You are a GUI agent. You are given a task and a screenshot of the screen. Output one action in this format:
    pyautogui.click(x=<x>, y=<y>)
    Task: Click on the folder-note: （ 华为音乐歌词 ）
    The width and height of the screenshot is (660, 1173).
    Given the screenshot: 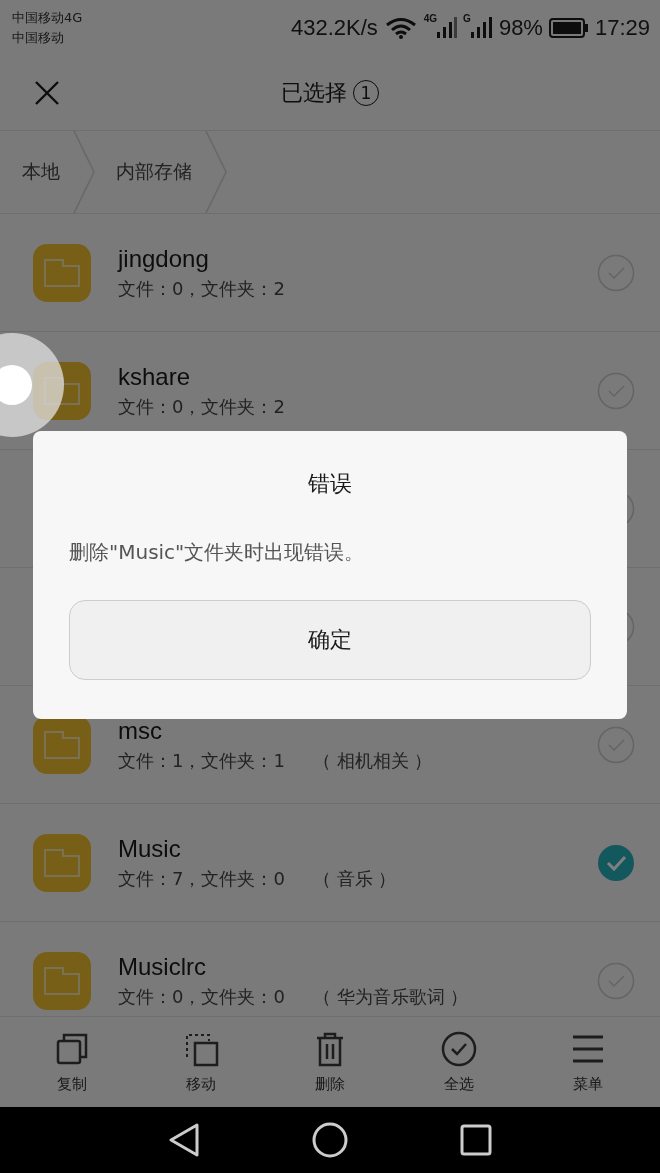 What is the action you would take?
    pyautogui.click(x=390, y=996)
    